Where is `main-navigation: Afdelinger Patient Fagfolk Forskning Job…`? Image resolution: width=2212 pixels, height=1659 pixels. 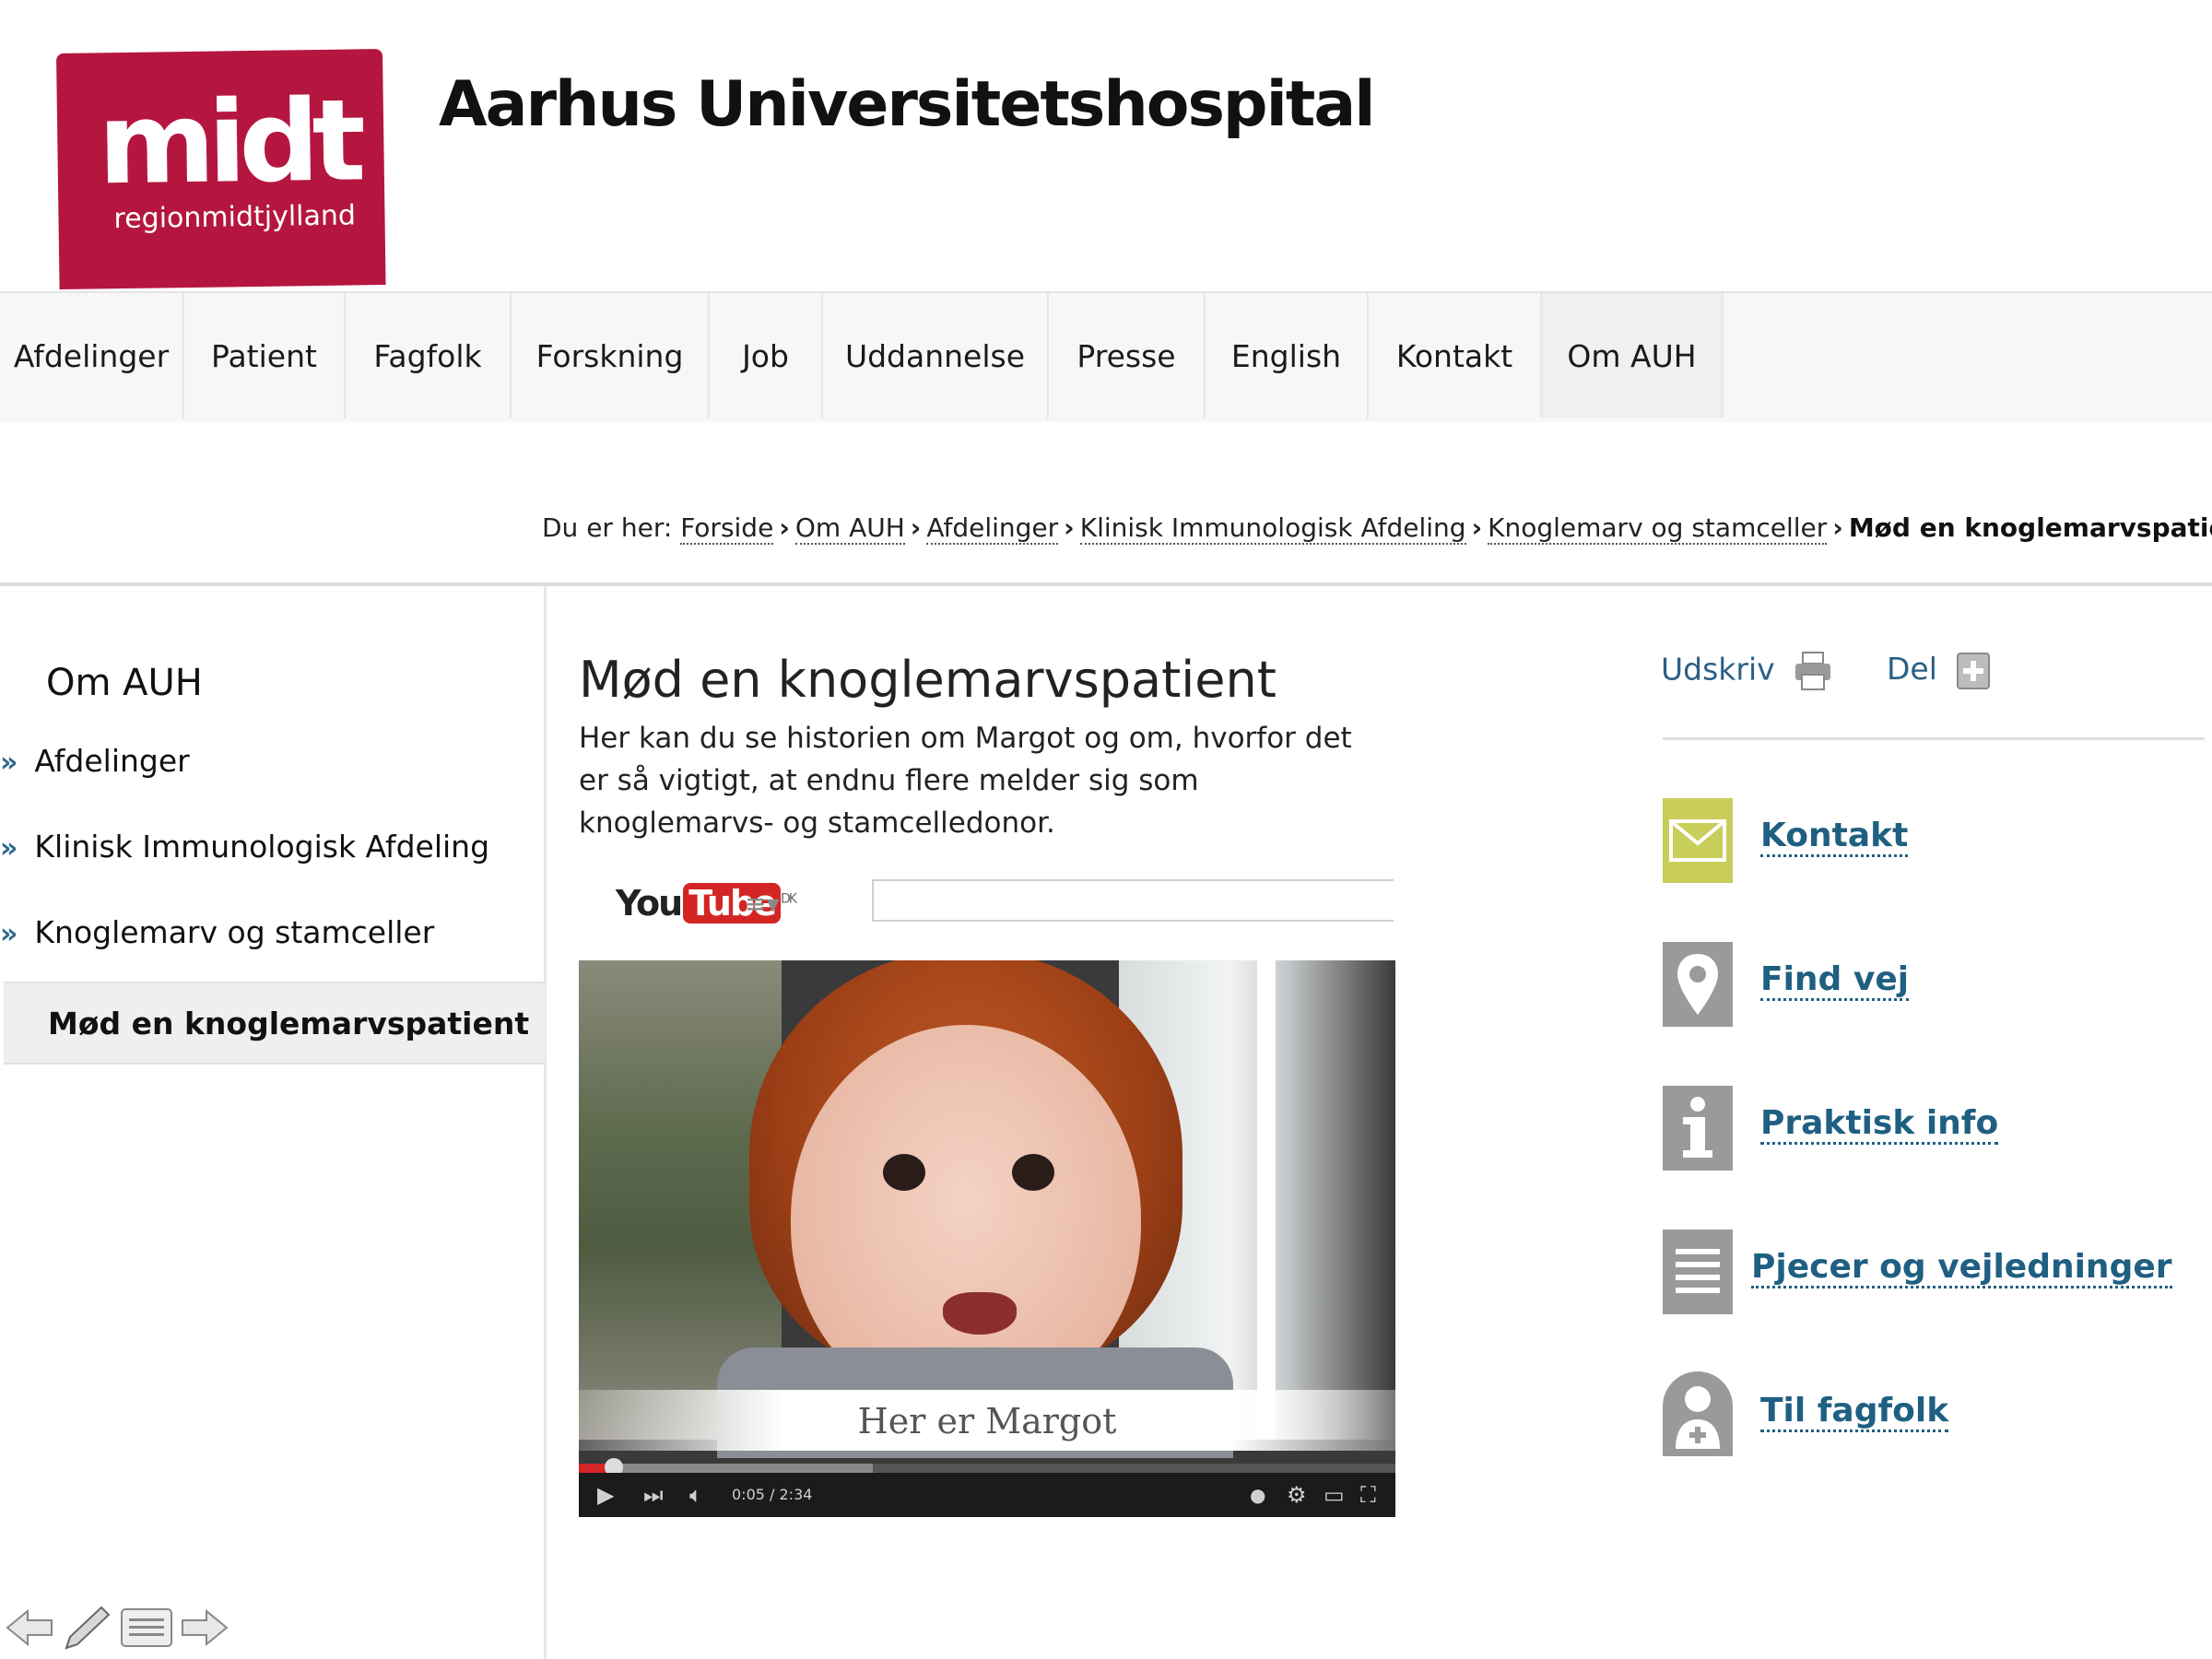 main-navigation: Afdelinger Patient Fagfolk Forskning Job… is located at coordinates (1106, 356).